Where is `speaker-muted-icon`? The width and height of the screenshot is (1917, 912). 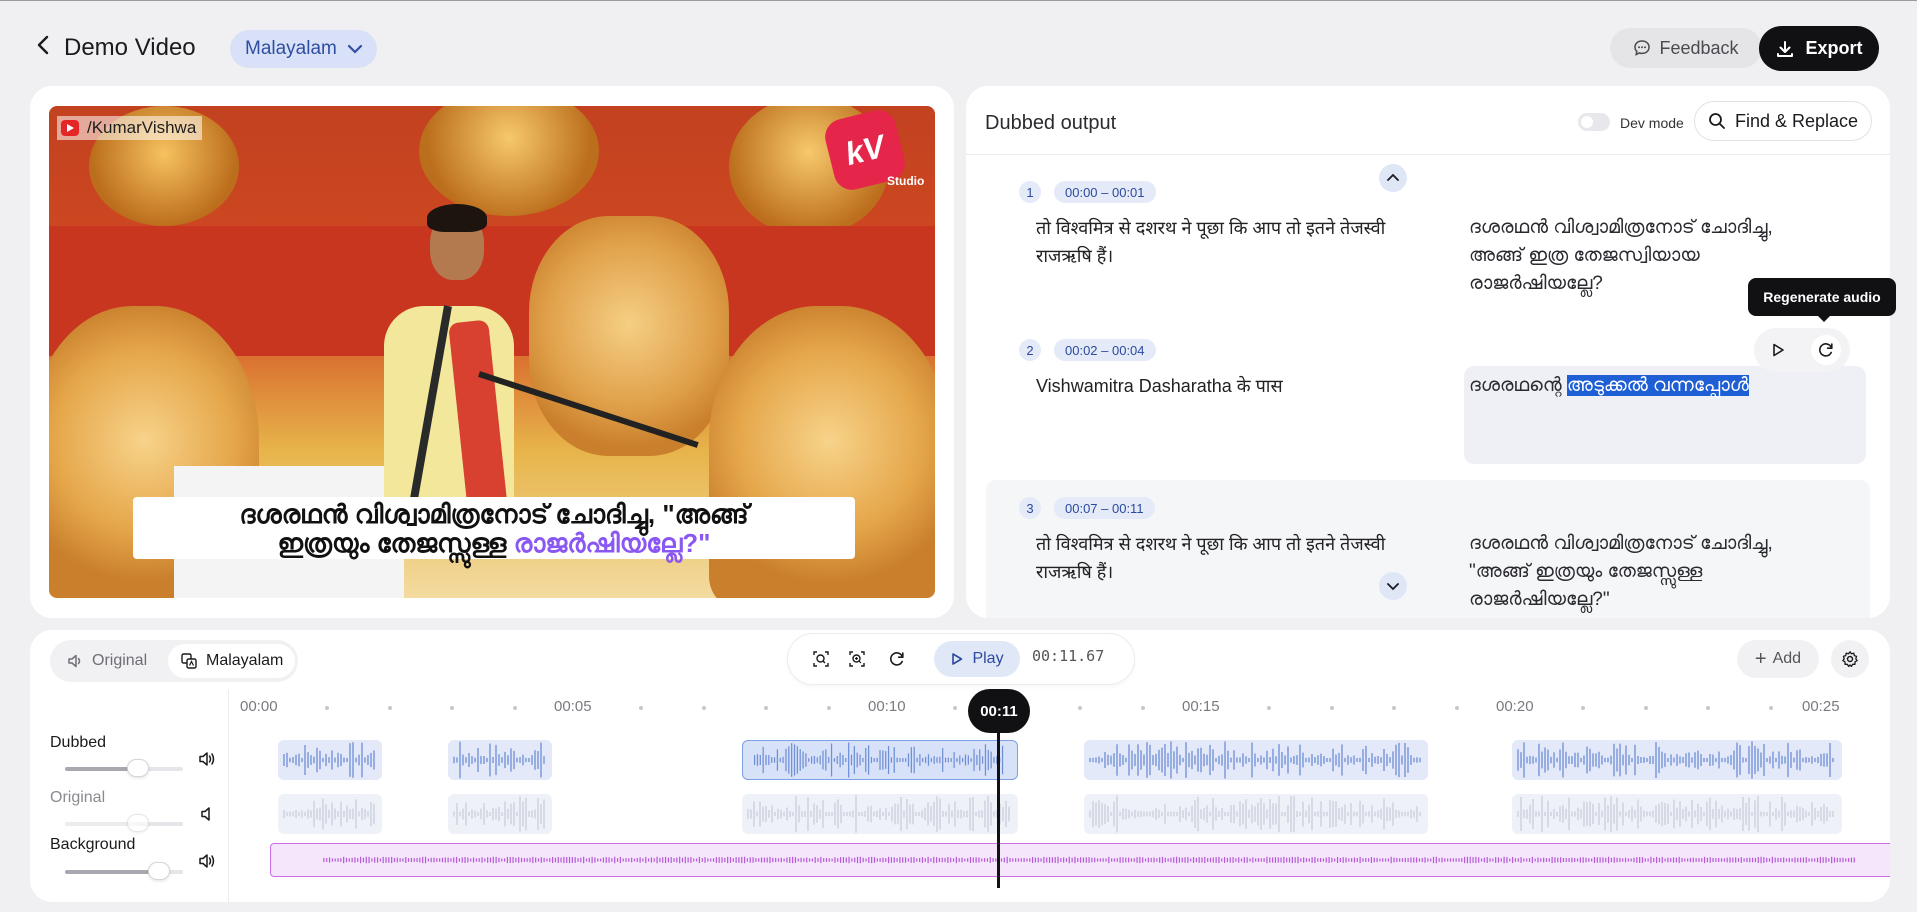 speaker-muted-icon is located at coordinates (205, 814).